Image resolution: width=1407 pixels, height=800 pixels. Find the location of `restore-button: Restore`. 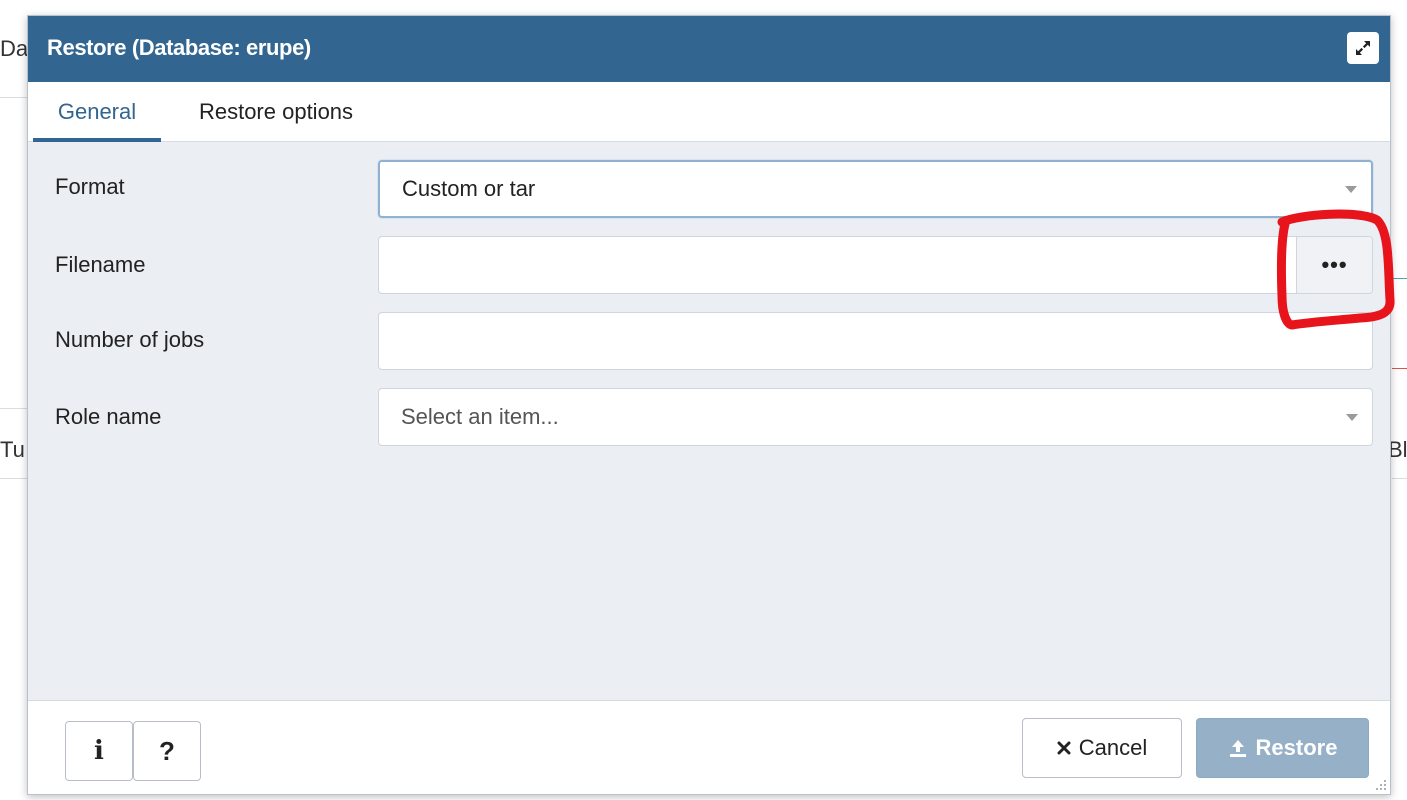

restore-button: Restore is located at coordinates (1282, 748).